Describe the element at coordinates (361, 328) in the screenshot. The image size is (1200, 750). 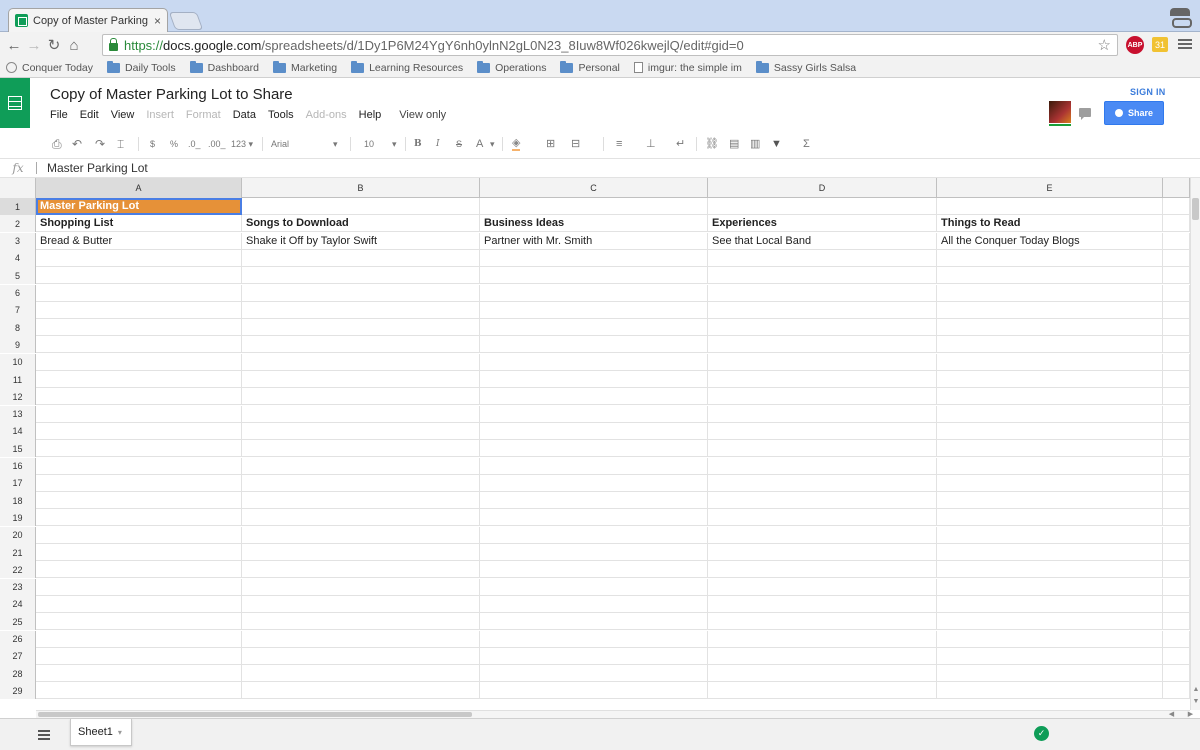
I see `cell-b8` at that location.